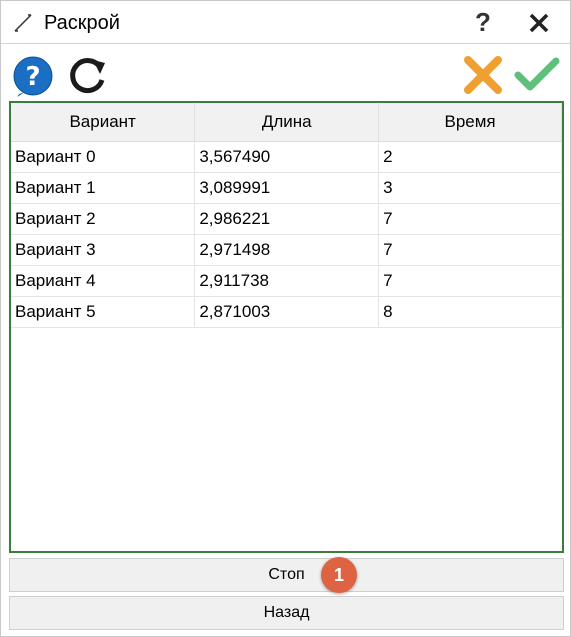 This screenshot has height=637, width=571. Describe the element at coordinates (103, 312) in the screenshot. I see `cell-variant: Вариант 5` at that location.